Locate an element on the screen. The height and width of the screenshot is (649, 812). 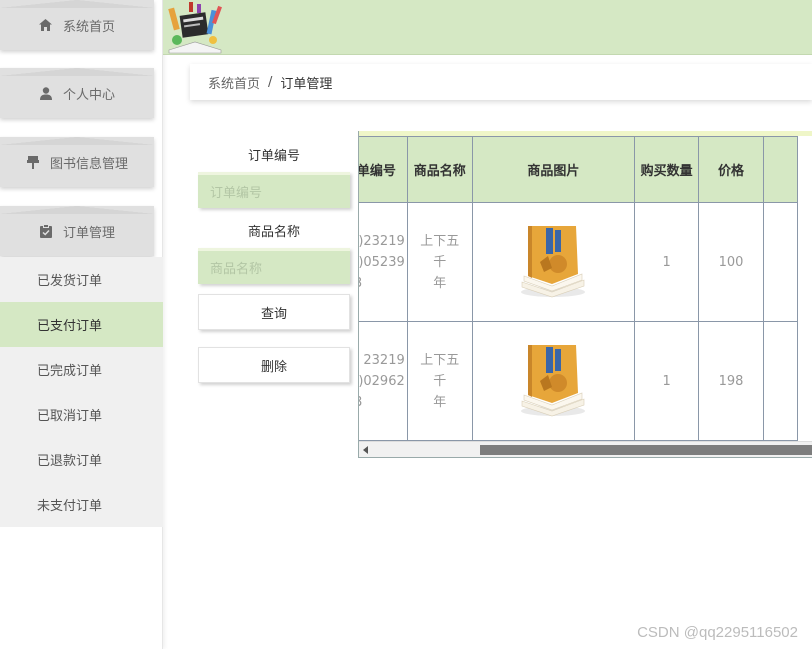
order-no-label: 订单编号 is located at coordinates (273, 156).